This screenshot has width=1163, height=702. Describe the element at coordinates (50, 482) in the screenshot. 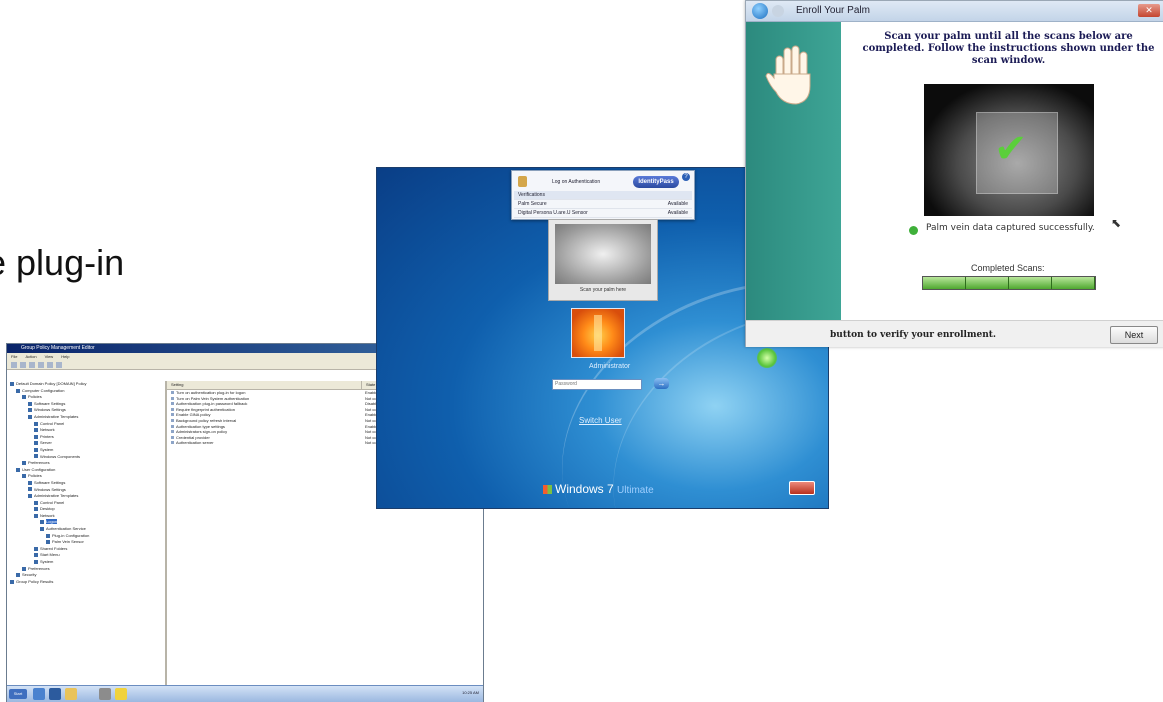

I see `tree-node-label: Software Settings` at that location.